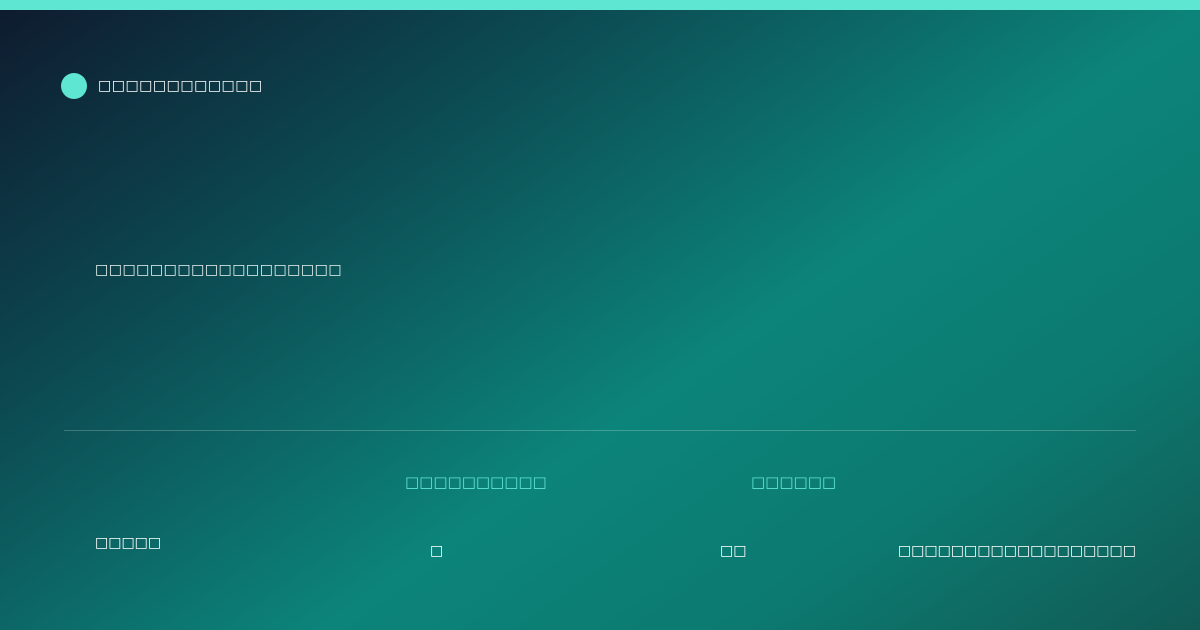 The width and height of the screenshot is (1200, 630). Describe the element at coordinates (600, 5) in the screenshot. I see `top-accent-bar` at that location.